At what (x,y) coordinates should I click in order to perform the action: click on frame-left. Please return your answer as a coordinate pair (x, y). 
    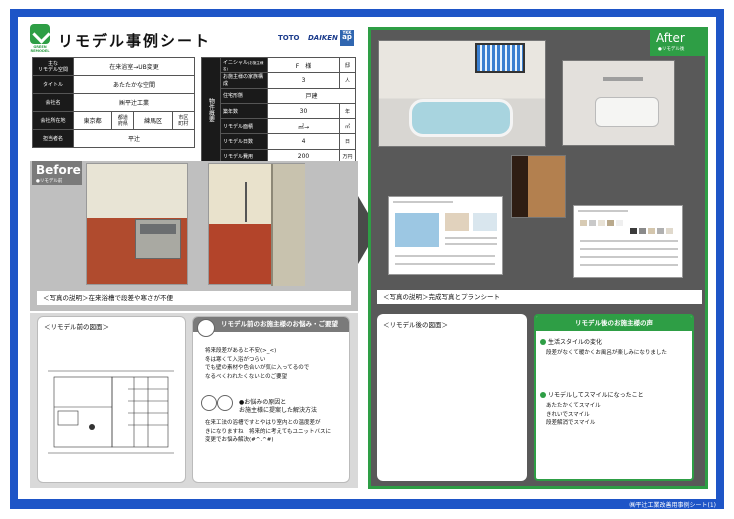
    Looking at the image, I should click on (14, 259).